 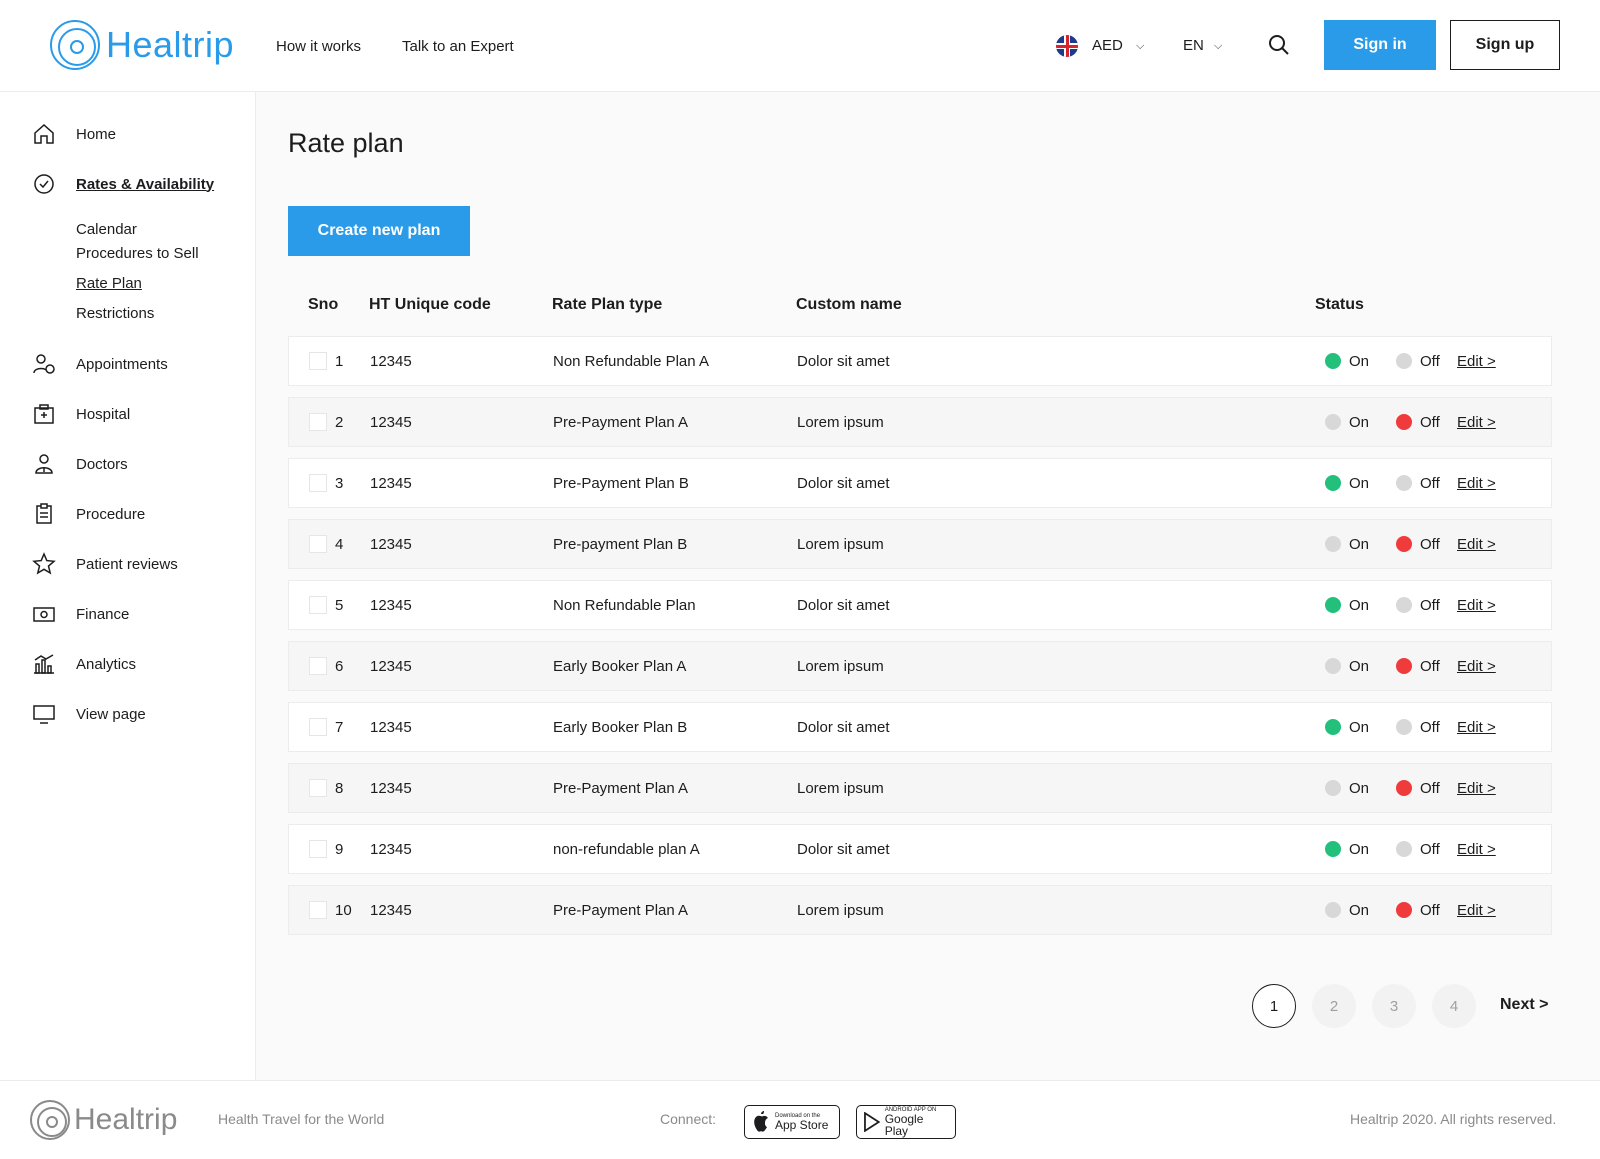 I want to click on google-play-big-text: Google Play, so click(x=904, y=1125).